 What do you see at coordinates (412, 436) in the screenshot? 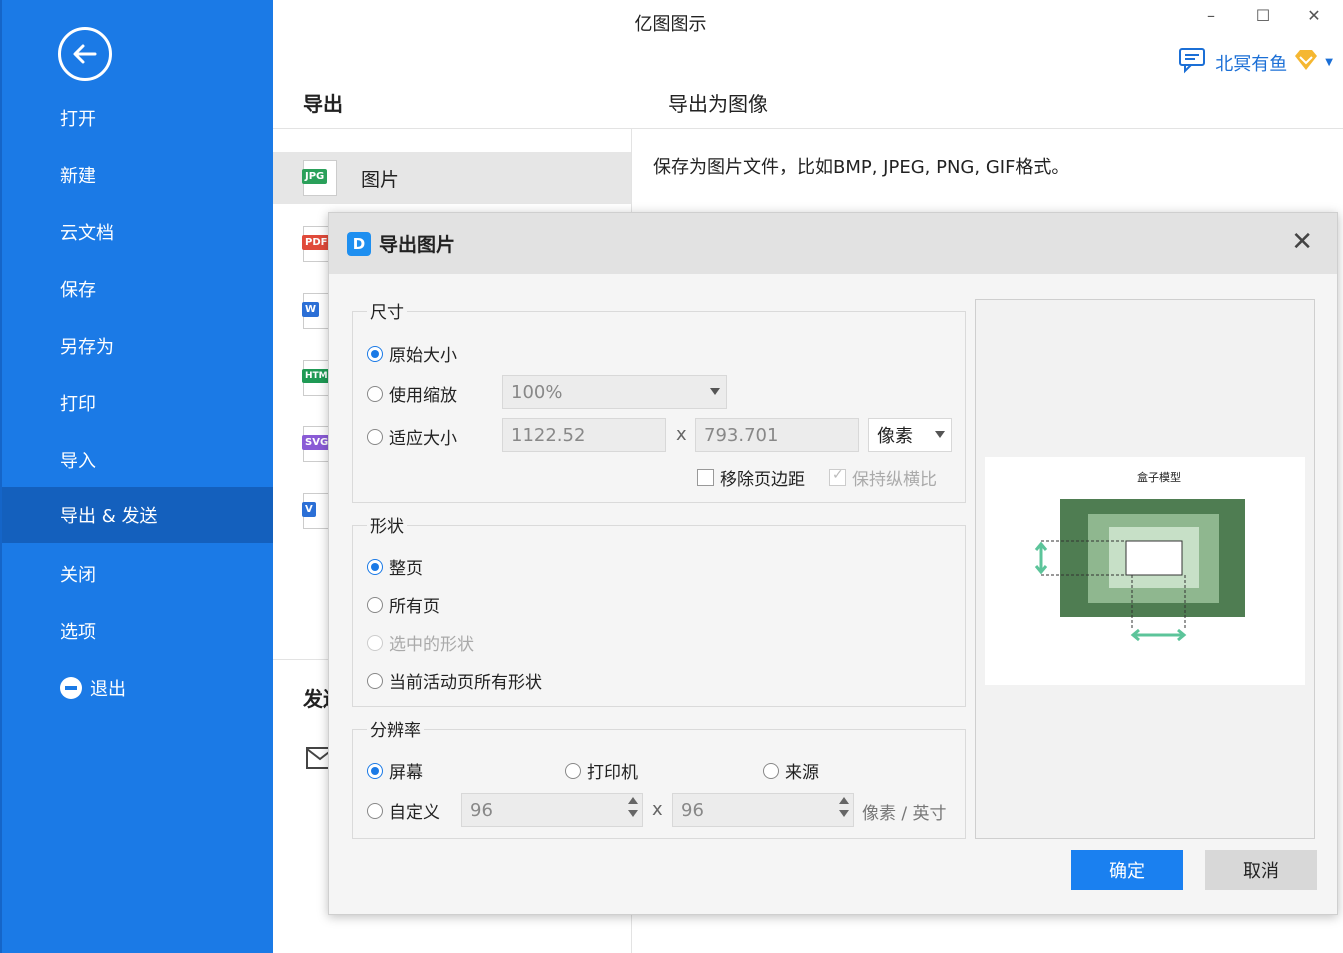
I see `radio-fit-size: 适应大小` at bounding box center [412, 436].